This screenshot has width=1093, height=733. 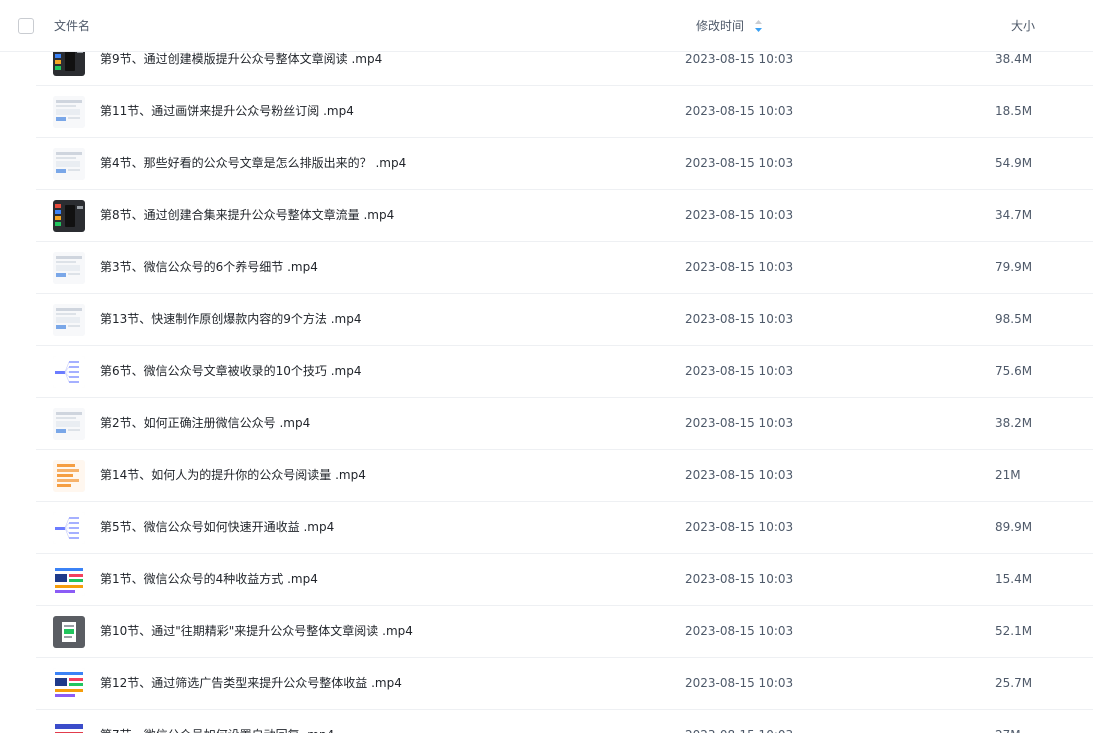 I want to click on file-name: 第13节、快速制作原创爆款内容的9个方法 .mp4, so click(x=230, y=319).